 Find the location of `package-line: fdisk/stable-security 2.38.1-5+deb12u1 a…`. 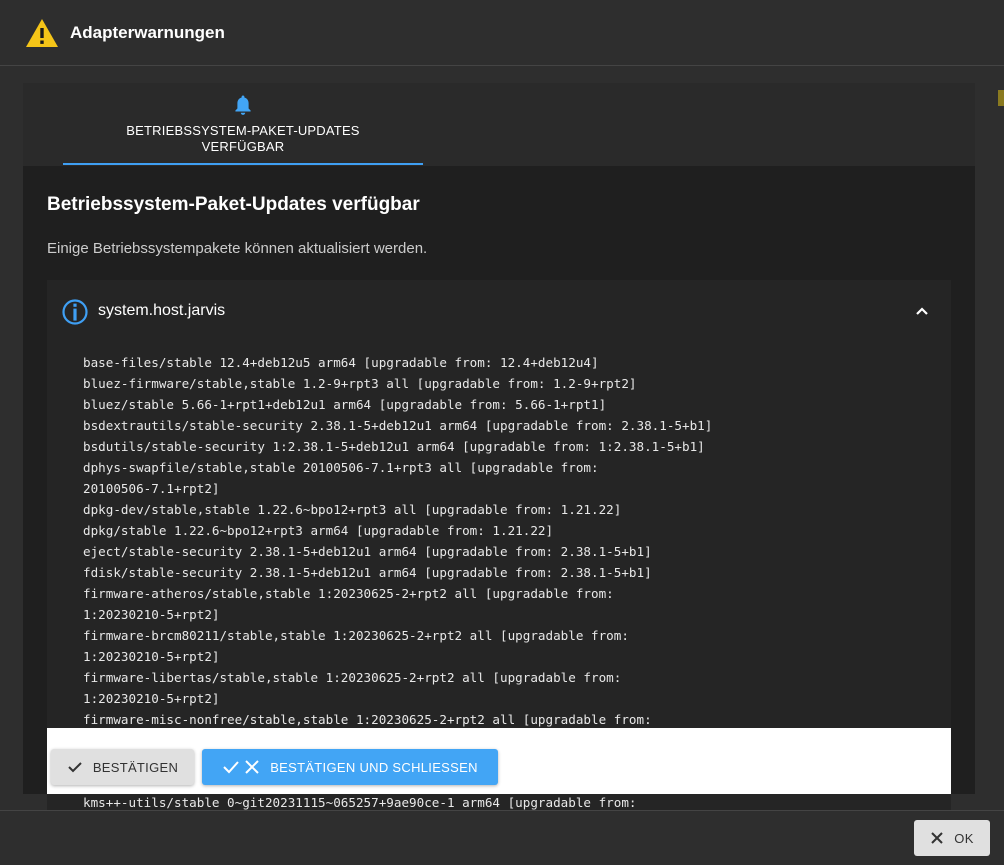

package-line: fdisk/stable-security 2.38.1-5+deb12u1 a… is located at coordinates (367, 572).